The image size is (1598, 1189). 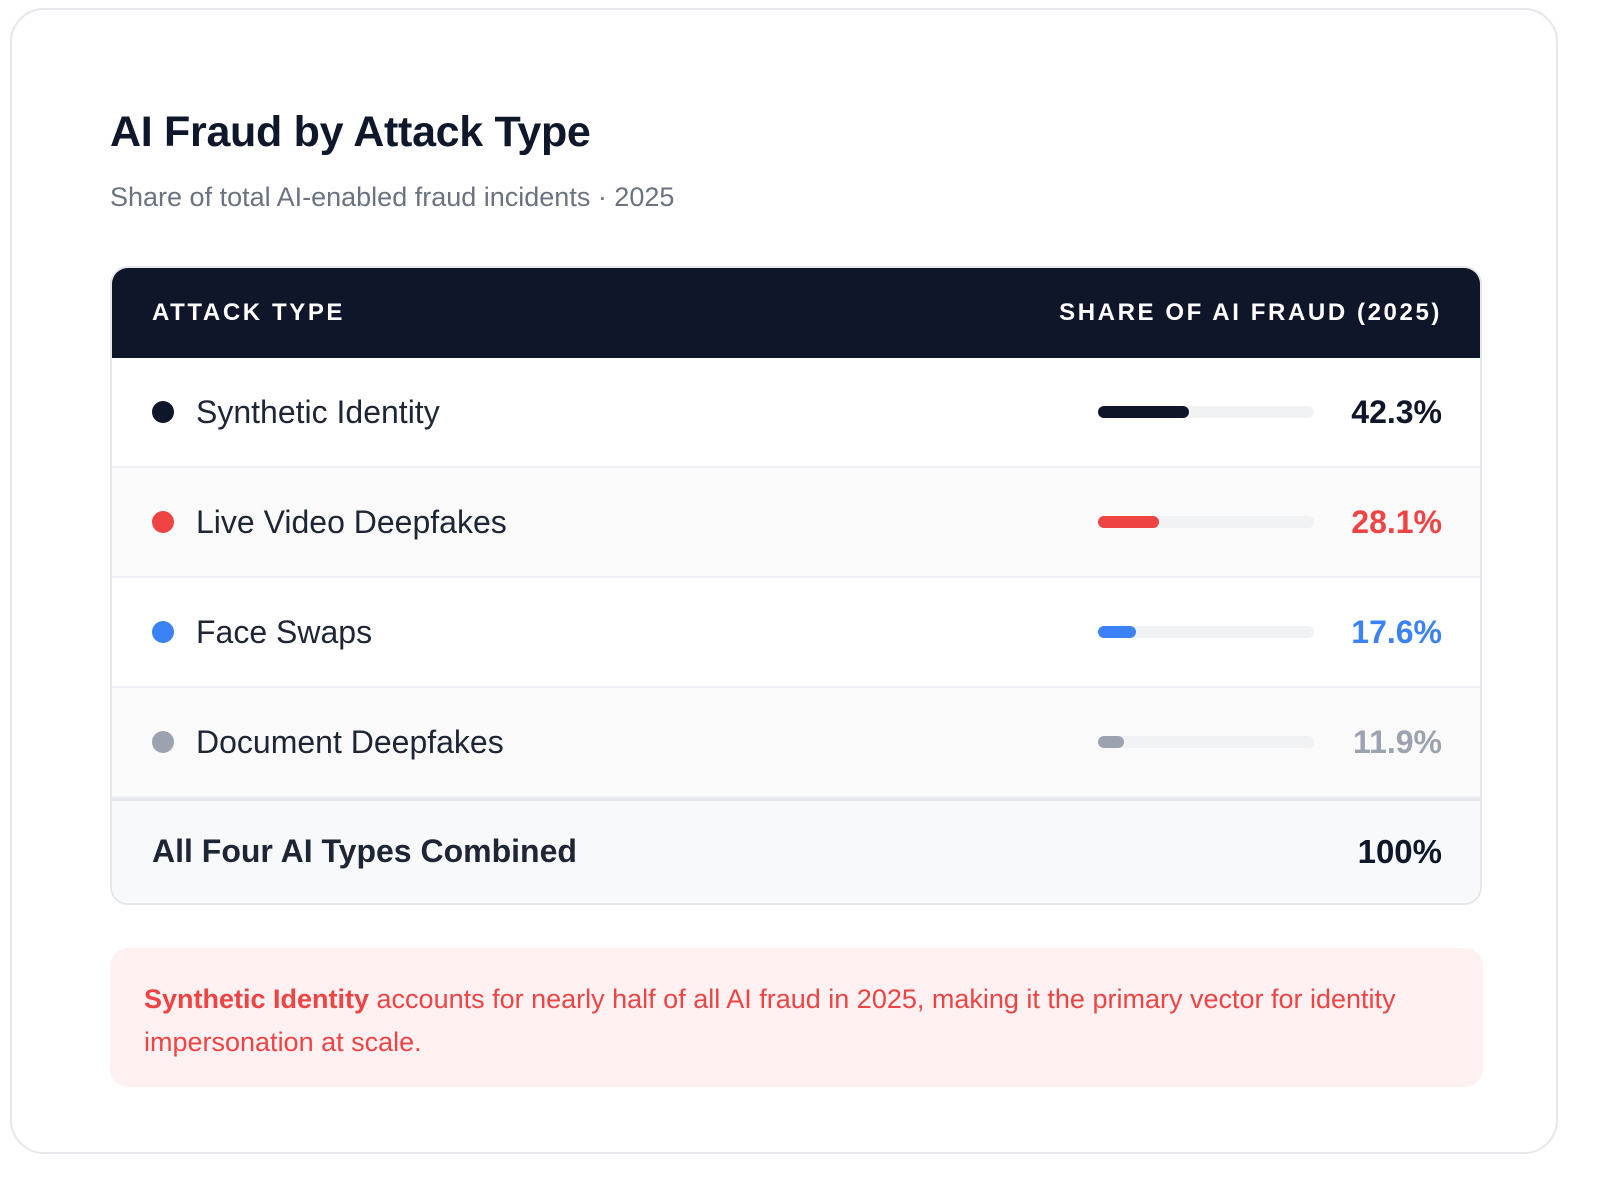 What do you see at coordinates (1396, 521) in the screenshot?
I see `row-value: 28.1%` at bounding box center [1396, 521].